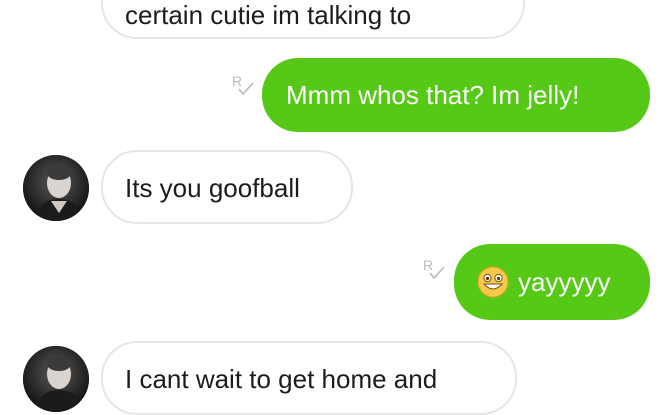 The image size is (672, 415). I want to click on message-text: I cant wait to get home and, so click(281, 379).